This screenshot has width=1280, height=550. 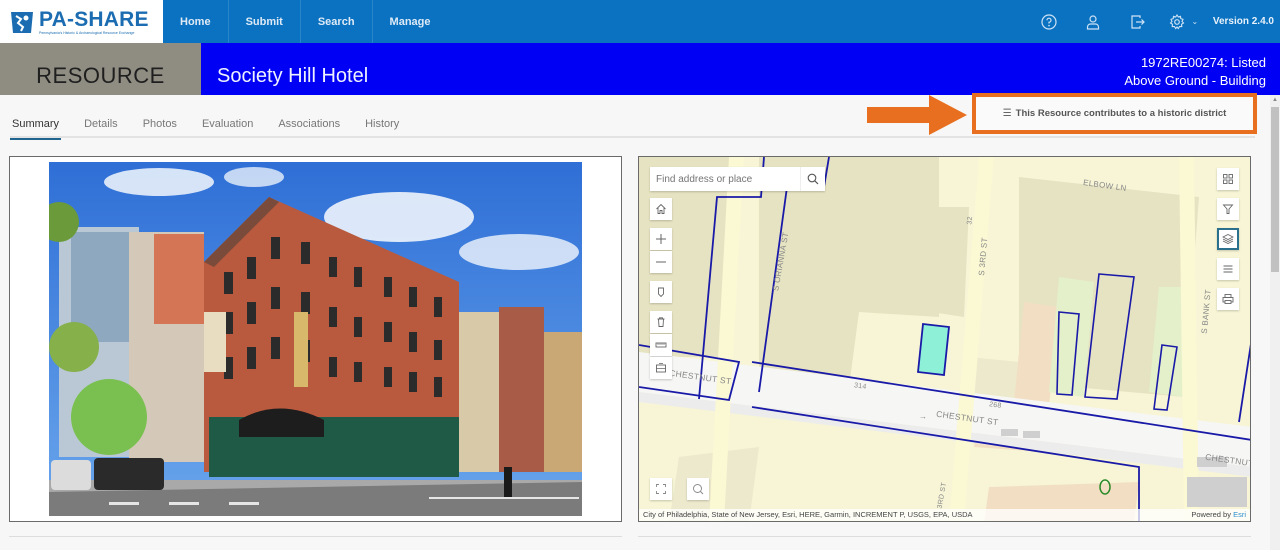 I want to click on street-number-32: 32, so click(x=970, y=220).